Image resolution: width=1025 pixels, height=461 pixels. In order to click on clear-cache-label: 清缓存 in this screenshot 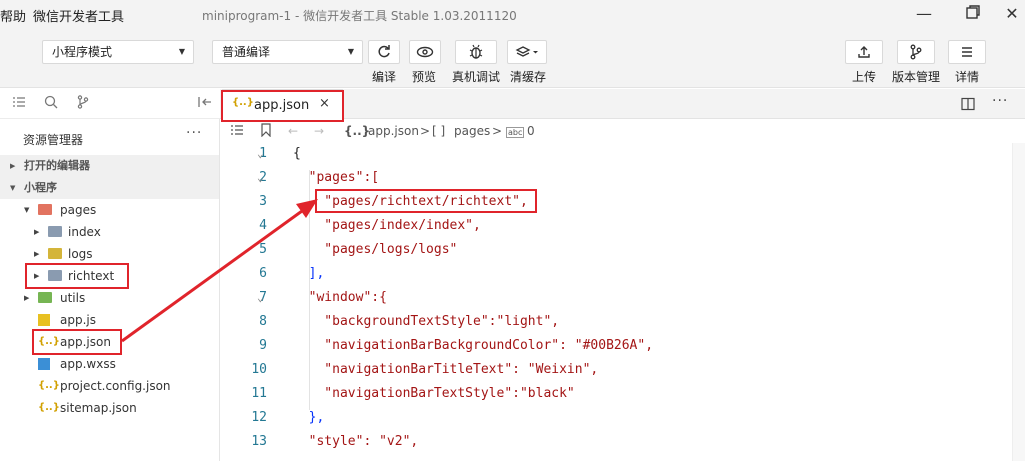, I will do `click(528, 76)`.